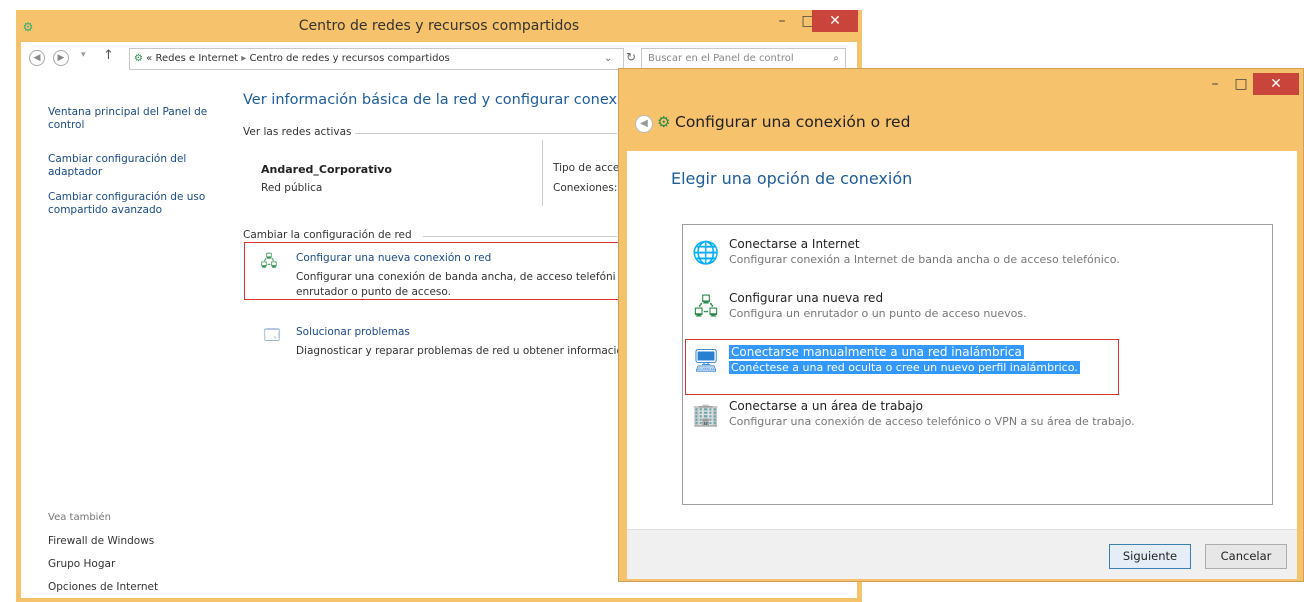  I want to click on breadcrumb-networks: Redes e Internet, so click(196, 58).